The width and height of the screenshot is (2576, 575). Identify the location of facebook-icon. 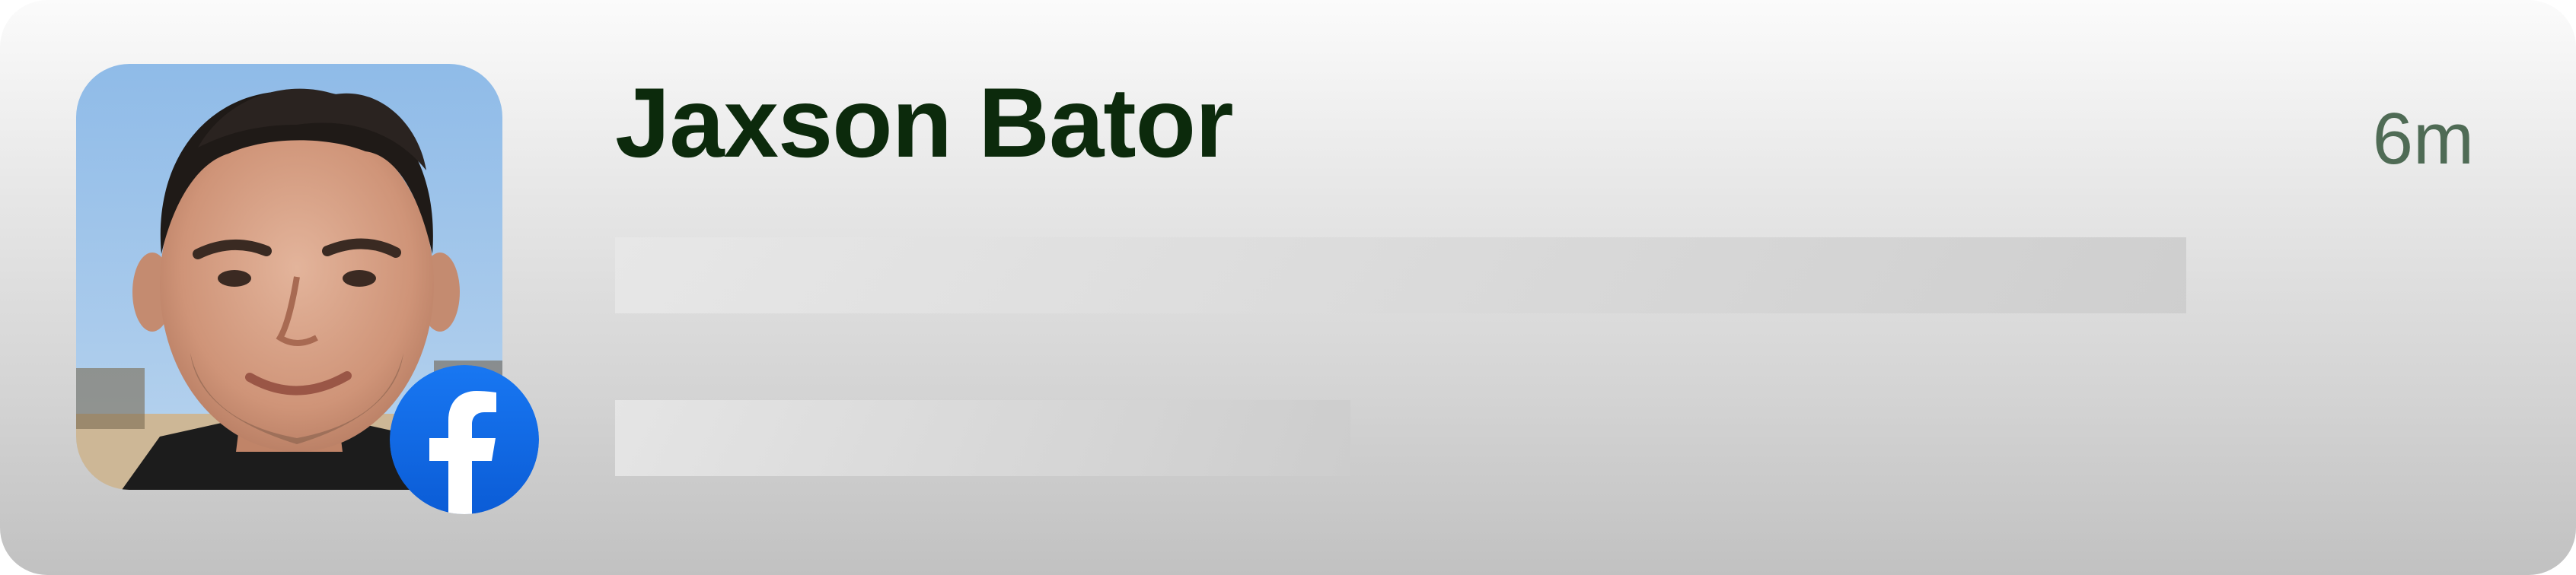
(464, 439).